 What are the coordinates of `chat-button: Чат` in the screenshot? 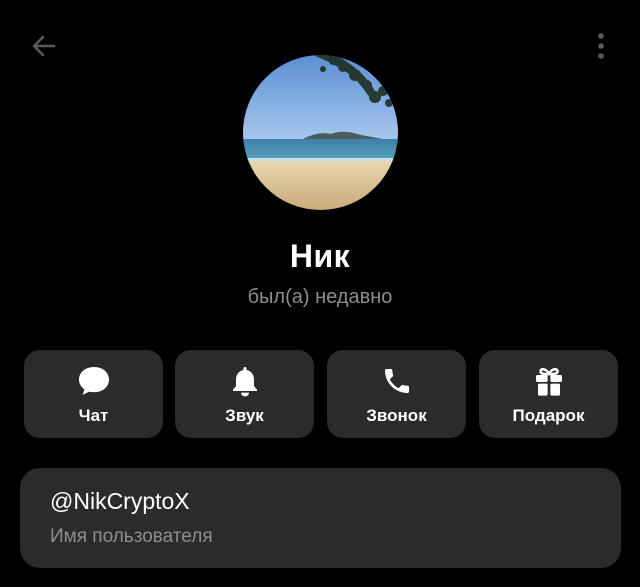 It's located at (93, 394).